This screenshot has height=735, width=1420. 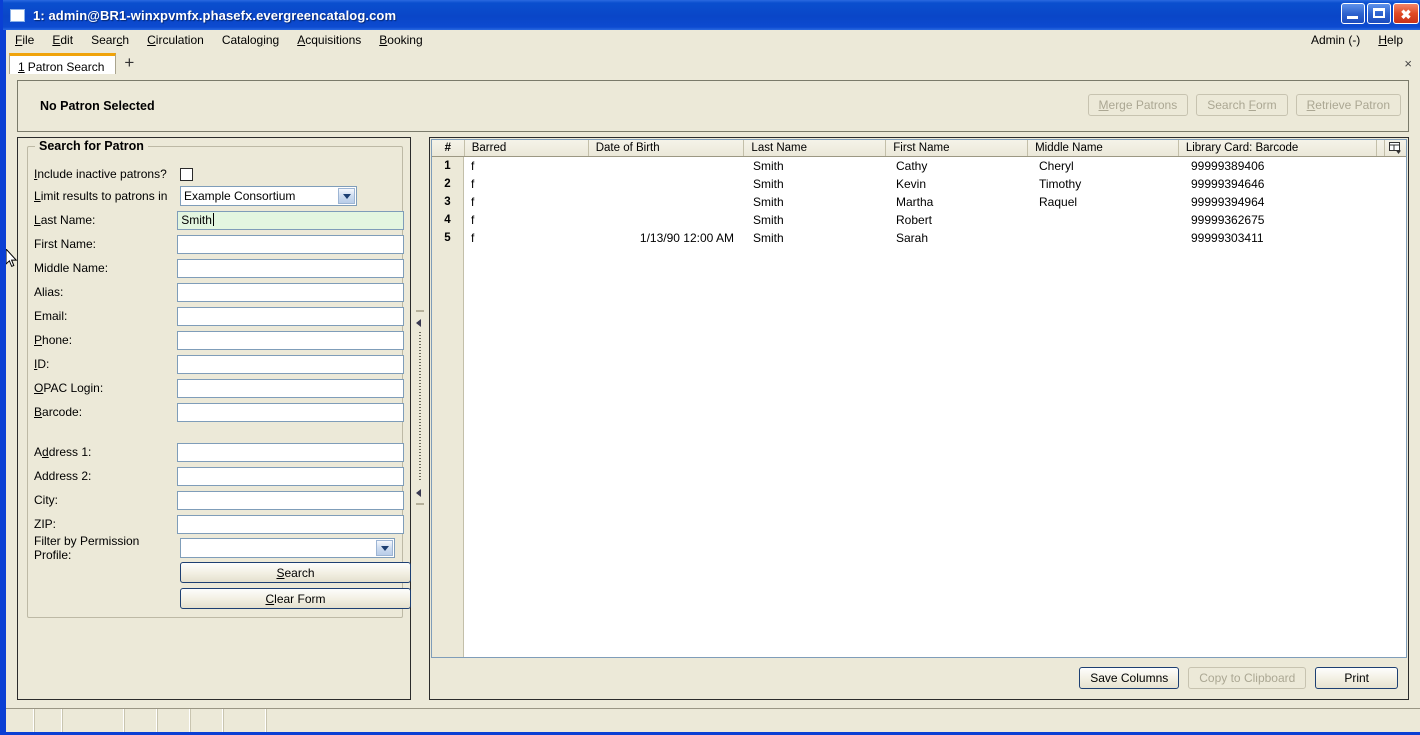 I want to click on menu-circulation: Circulation, so click(x=175, y=40).